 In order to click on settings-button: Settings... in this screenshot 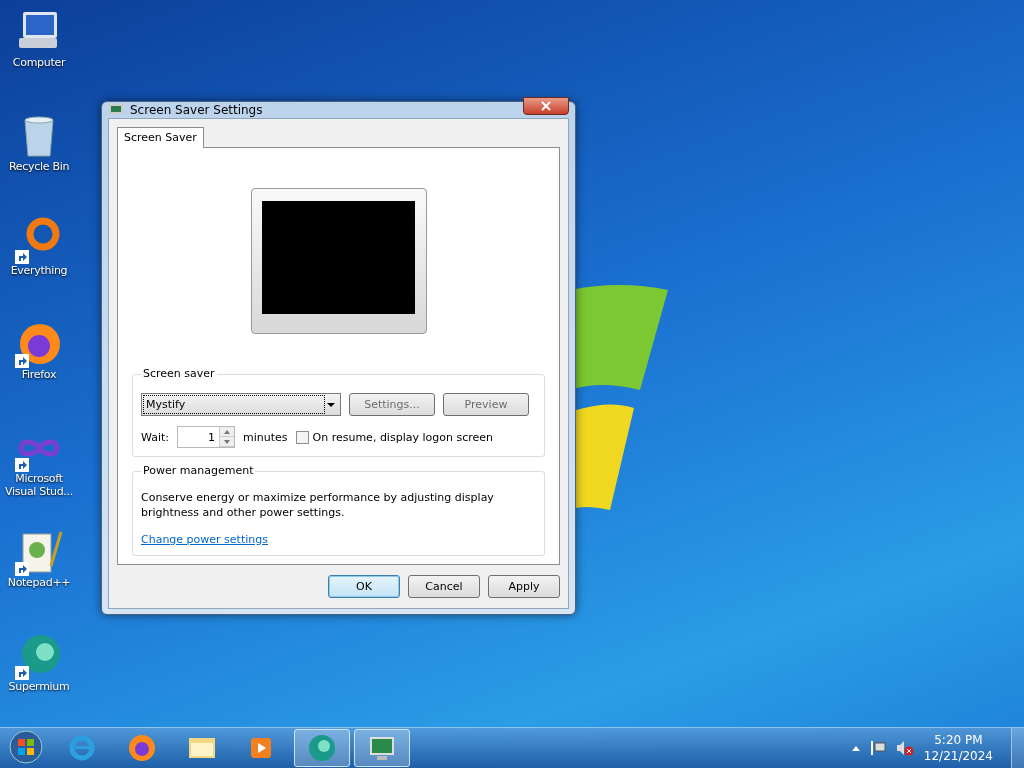, I will do `click(392, 404)`.